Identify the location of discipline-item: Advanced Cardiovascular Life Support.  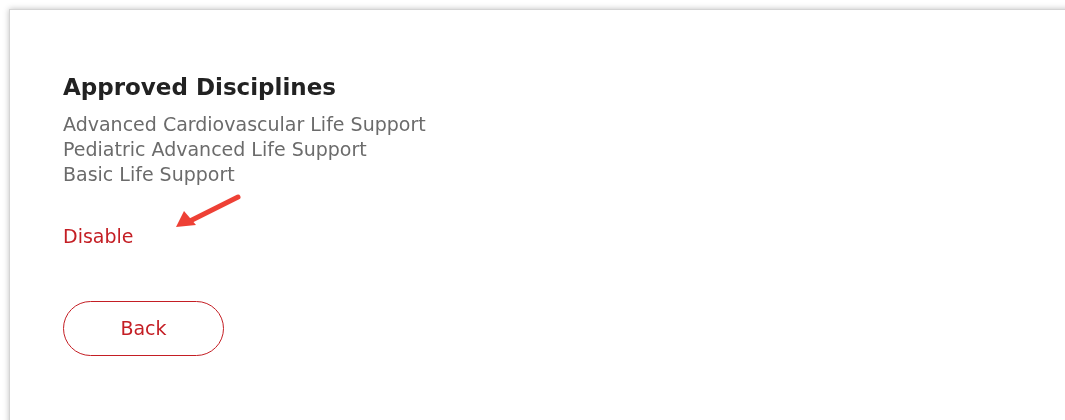
(244, 124).